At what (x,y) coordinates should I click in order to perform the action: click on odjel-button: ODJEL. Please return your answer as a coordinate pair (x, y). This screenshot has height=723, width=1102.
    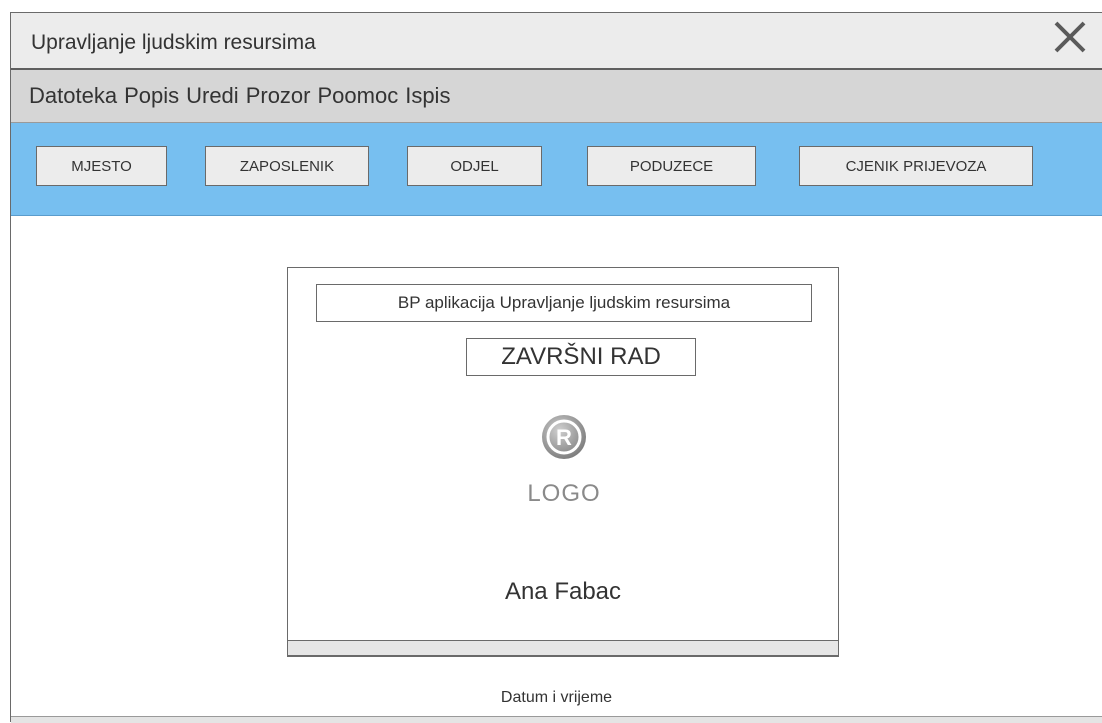
    Looking at the image, I should click on (474, 166).